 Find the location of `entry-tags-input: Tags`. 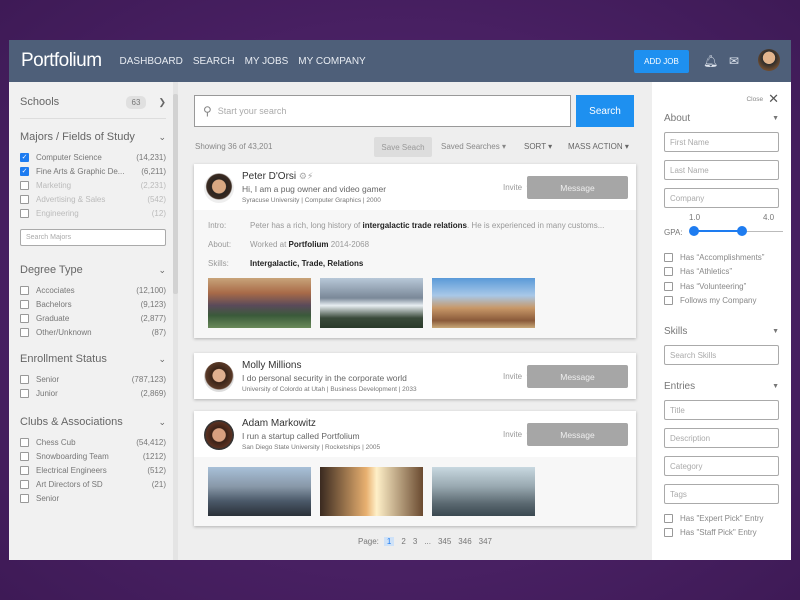

entry-tags-input: Tags is located at coordinates (721, 494).